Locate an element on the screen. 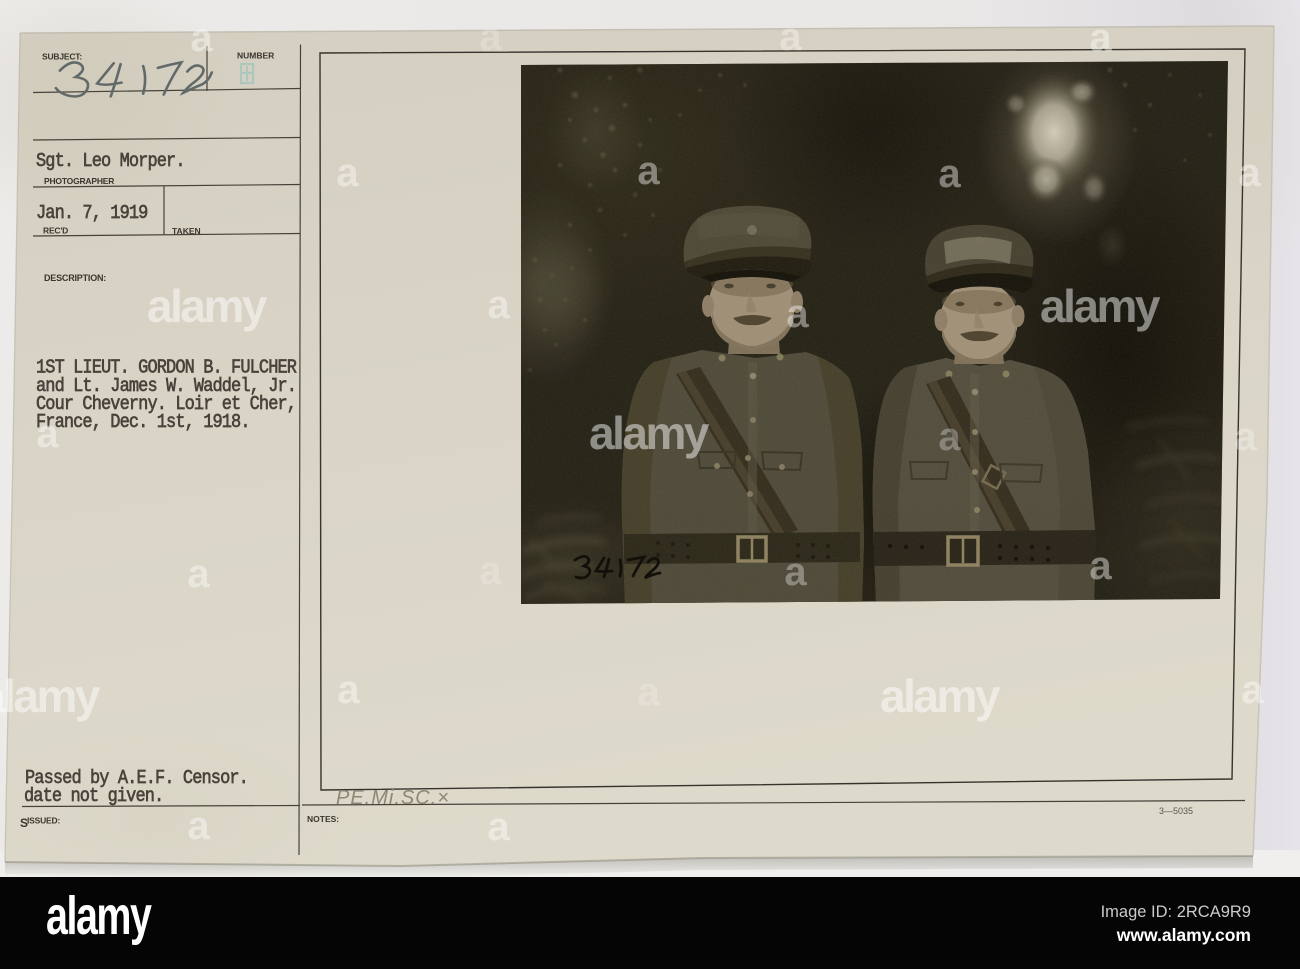 This screenshot has height=969, width=1300. svg-text: 3—5035 is located at coordinates (1176, 811).